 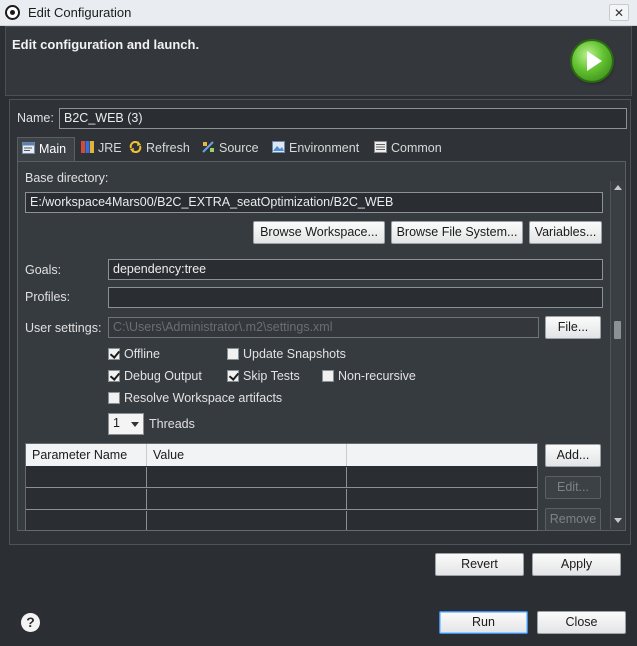 I want to click on common-icon, so click(x=380, y=147).